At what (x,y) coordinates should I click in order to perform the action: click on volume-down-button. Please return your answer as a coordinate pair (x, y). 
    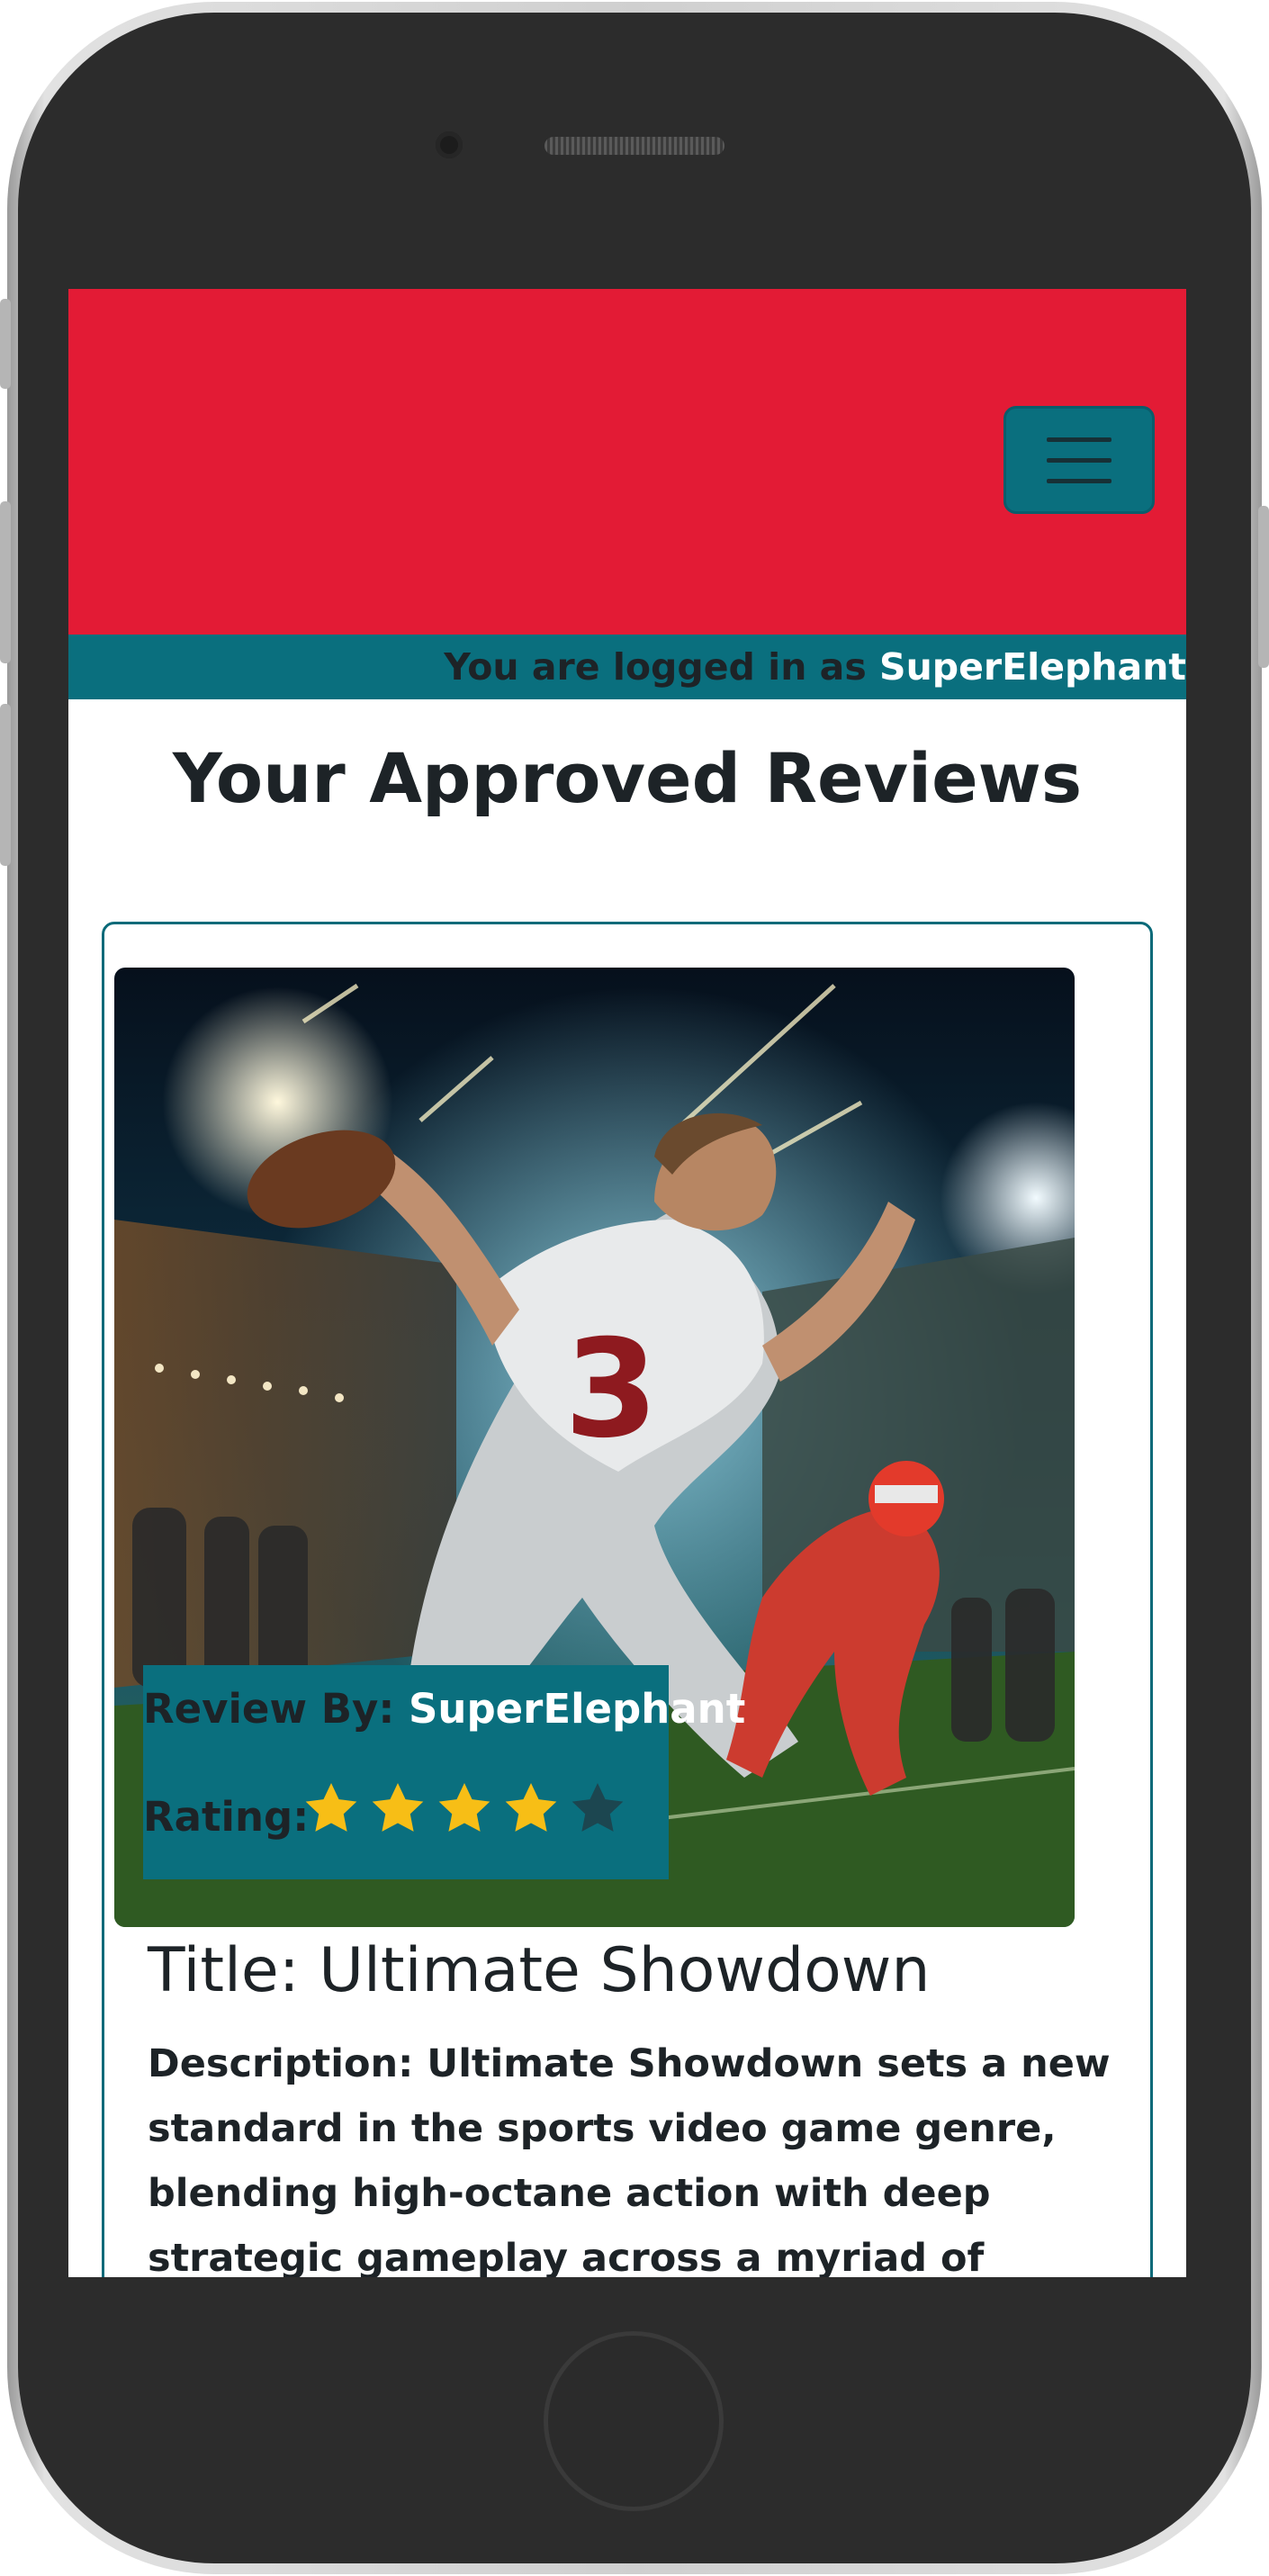
    Looking at the image, I should click on (6, 785).